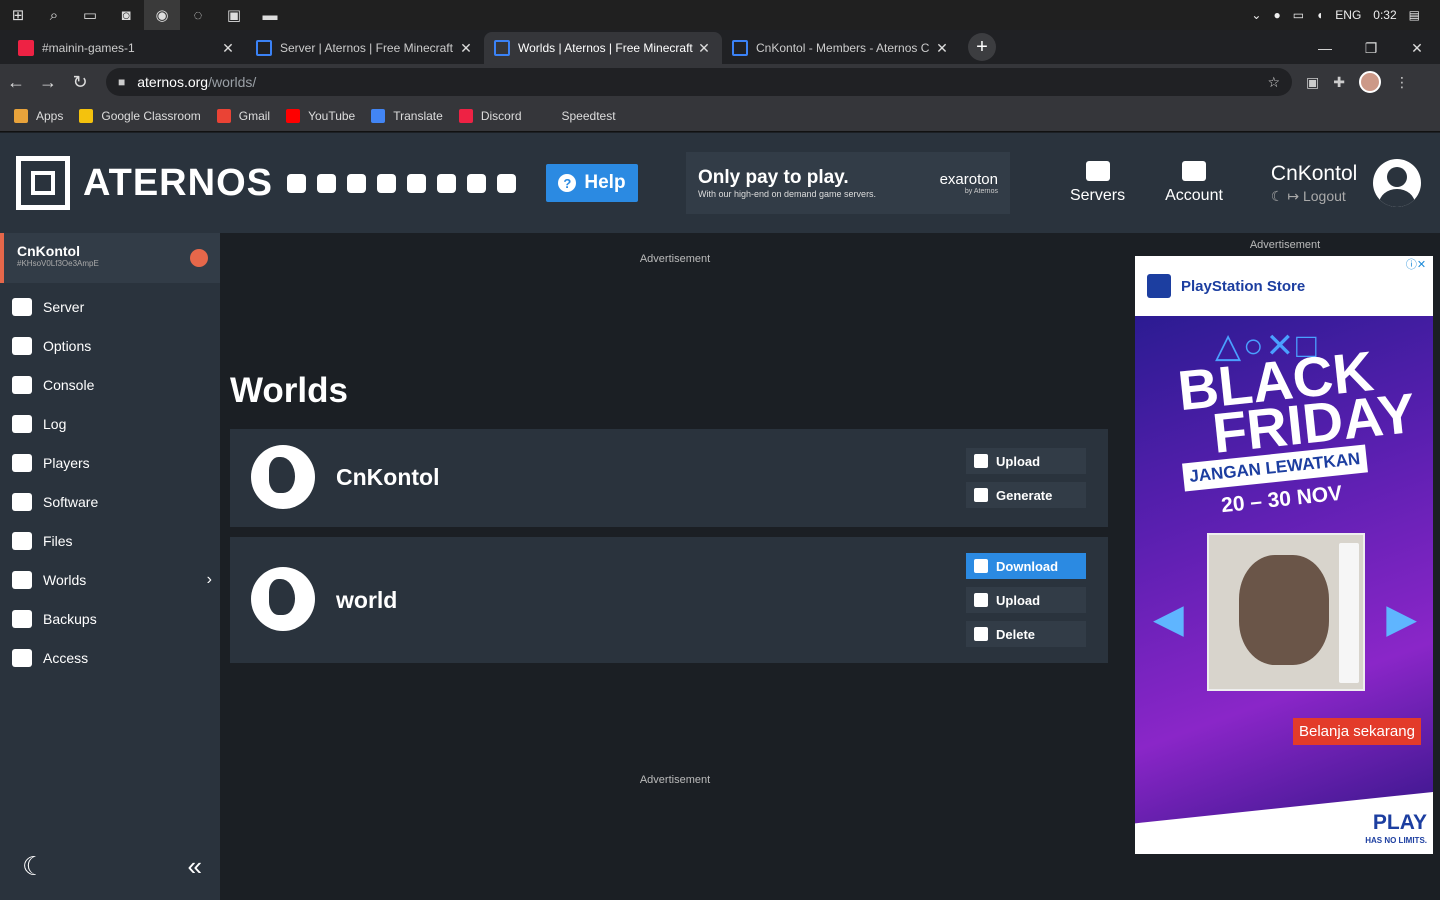 The image size is (1440, 900). Describe the element at coordinates (365, 48) in the screenshot. I see `tab-1: Server | Aternos | Free Minecraft ✕` at that location.